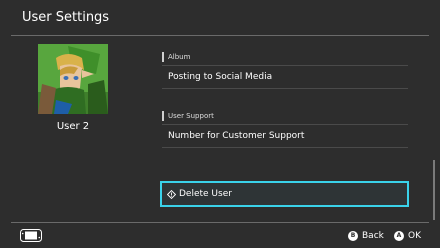  What do you see at coordinates (220, 17) in the screenshot?
I see `title-bar: User Settings` at bounding box center [220, 17].